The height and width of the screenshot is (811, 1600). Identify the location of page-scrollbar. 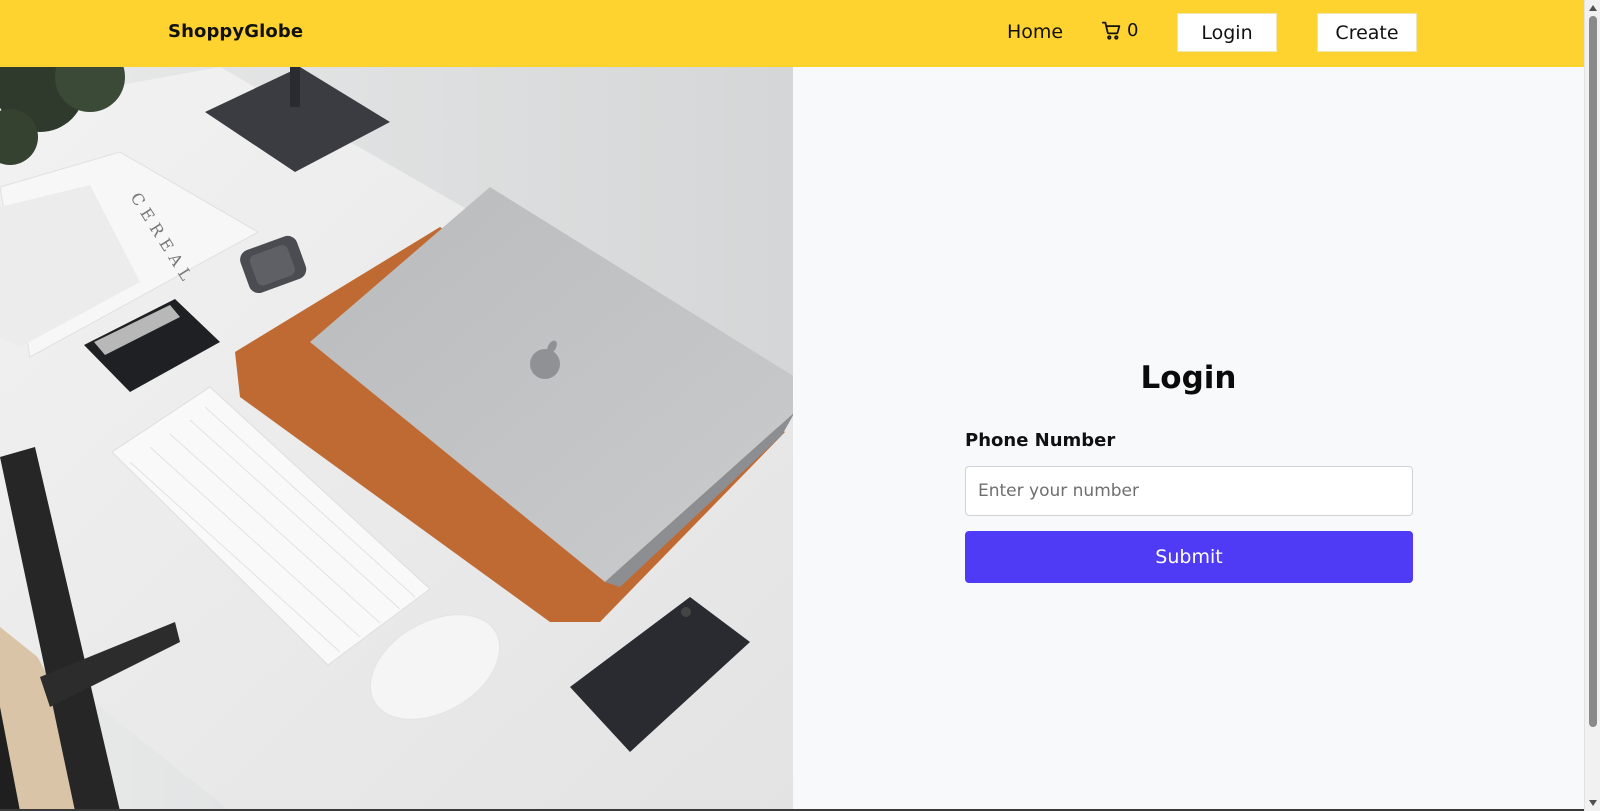
(1592, 405).